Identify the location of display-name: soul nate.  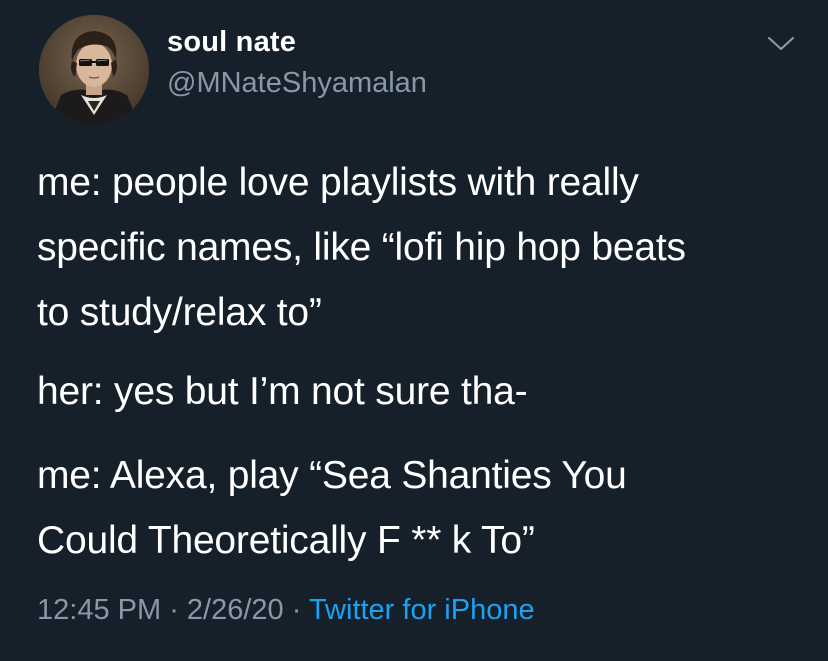
(231, 42).